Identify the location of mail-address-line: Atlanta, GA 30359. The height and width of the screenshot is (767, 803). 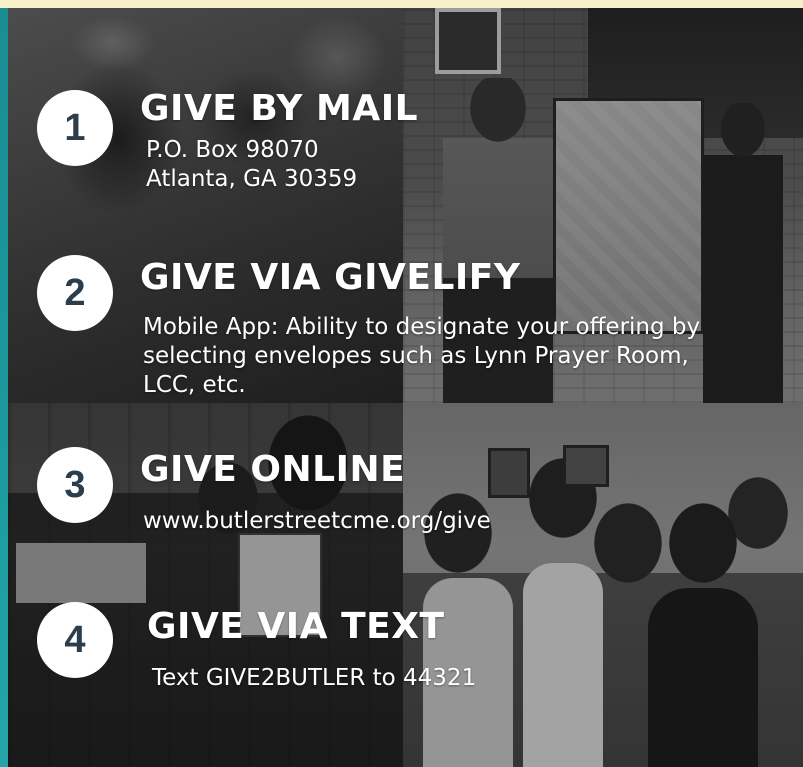
(252, 179).